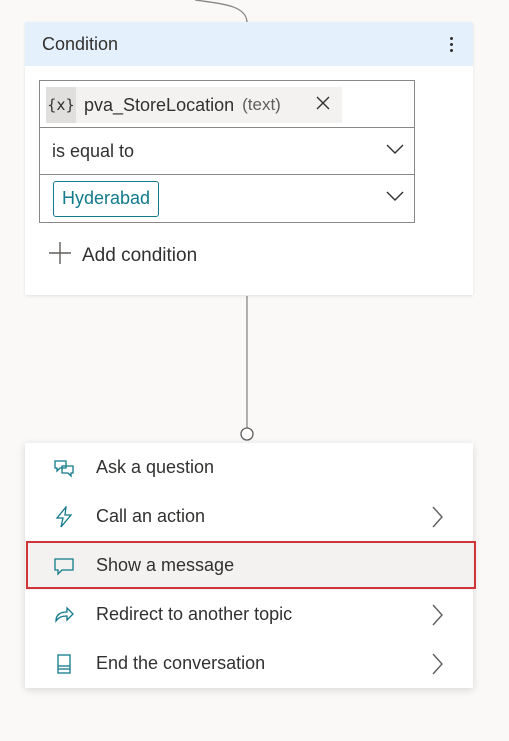 The width and height of the screenshot is (509, 741). Describe the element at coordinates (64, 468) in the screenshot. I see `chat-question-icon` at that location.